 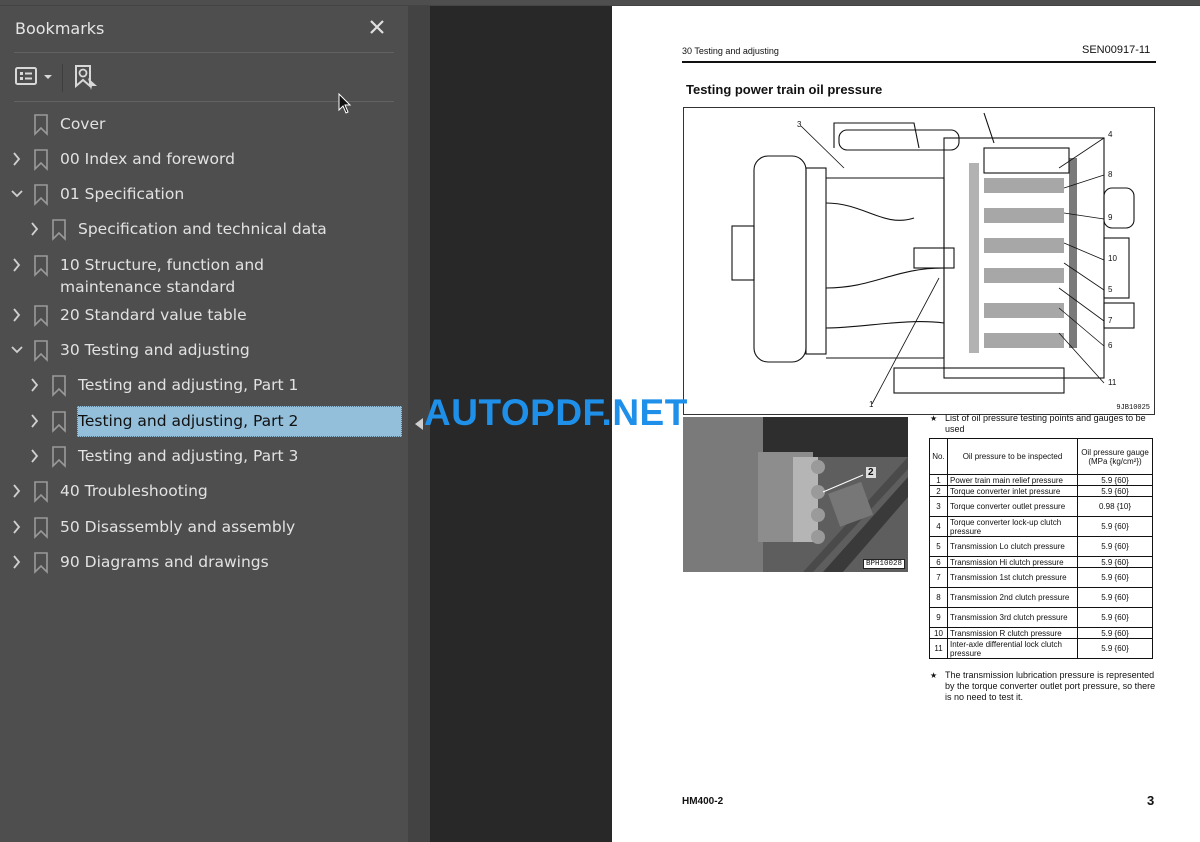 What do you see at coordinates (204, 385) in the screenshot?
I see `bookmark-item: Testing and adjusting, Part 1` at bounding box center [204, 385].